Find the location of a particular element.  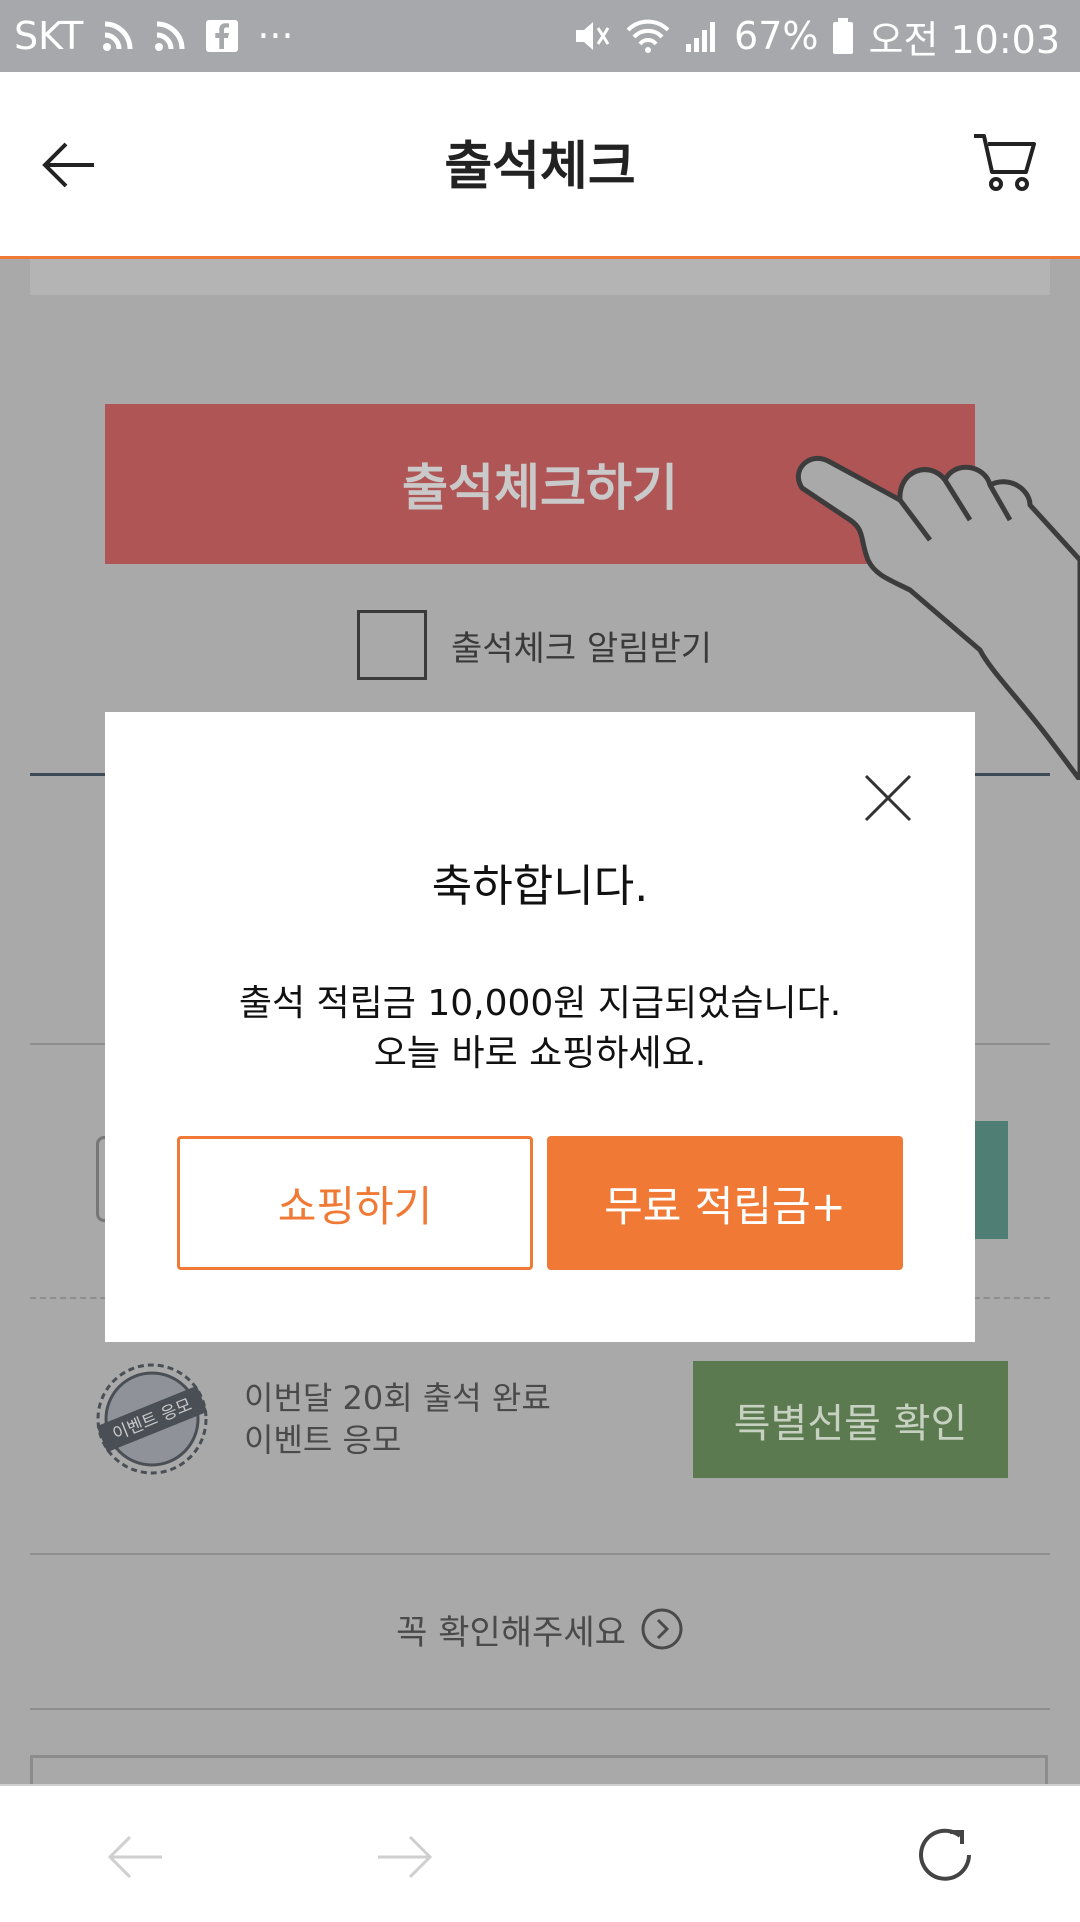

browser-forward-button is located at coordinates (405, 1857).